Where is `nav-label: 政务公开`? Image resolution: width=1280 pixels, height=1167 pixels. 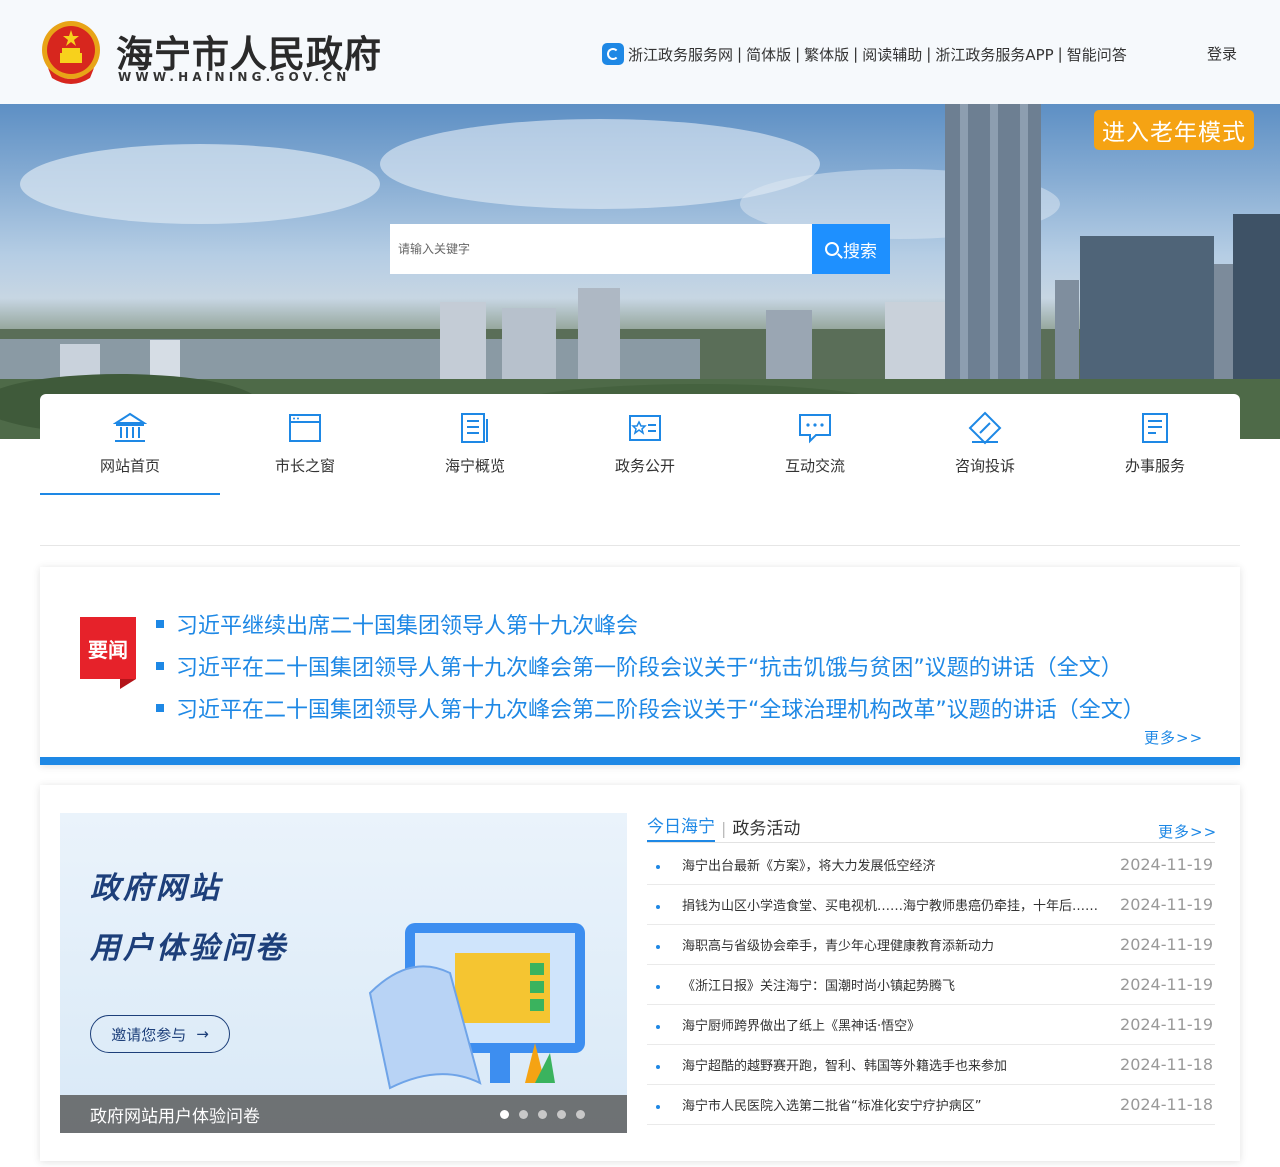 nav-label: 政务公开 is located at coordinates (644, 466).